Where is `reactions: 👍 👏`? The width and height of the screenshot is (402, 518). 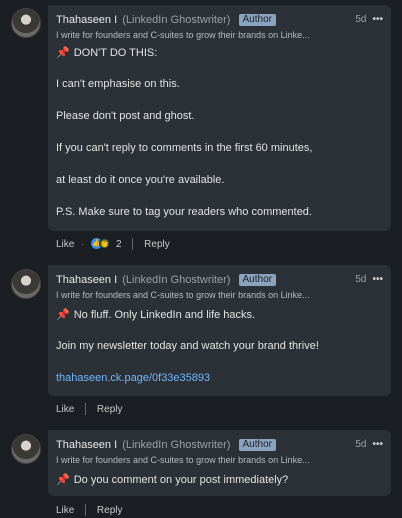
reactions: 👍 👏 is located at coordinates (101, 244).